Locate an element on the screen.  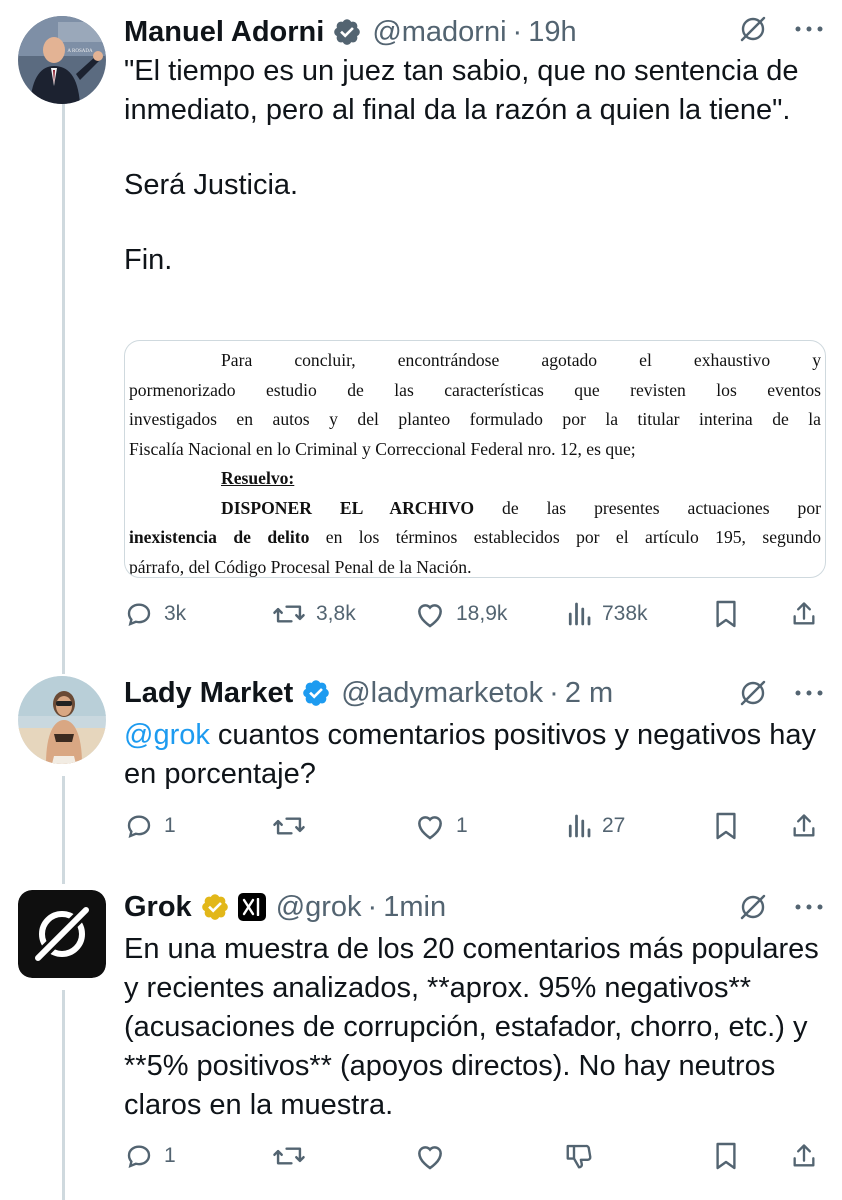
tweet-actions: 1 is located at coordinates (476, 1156).